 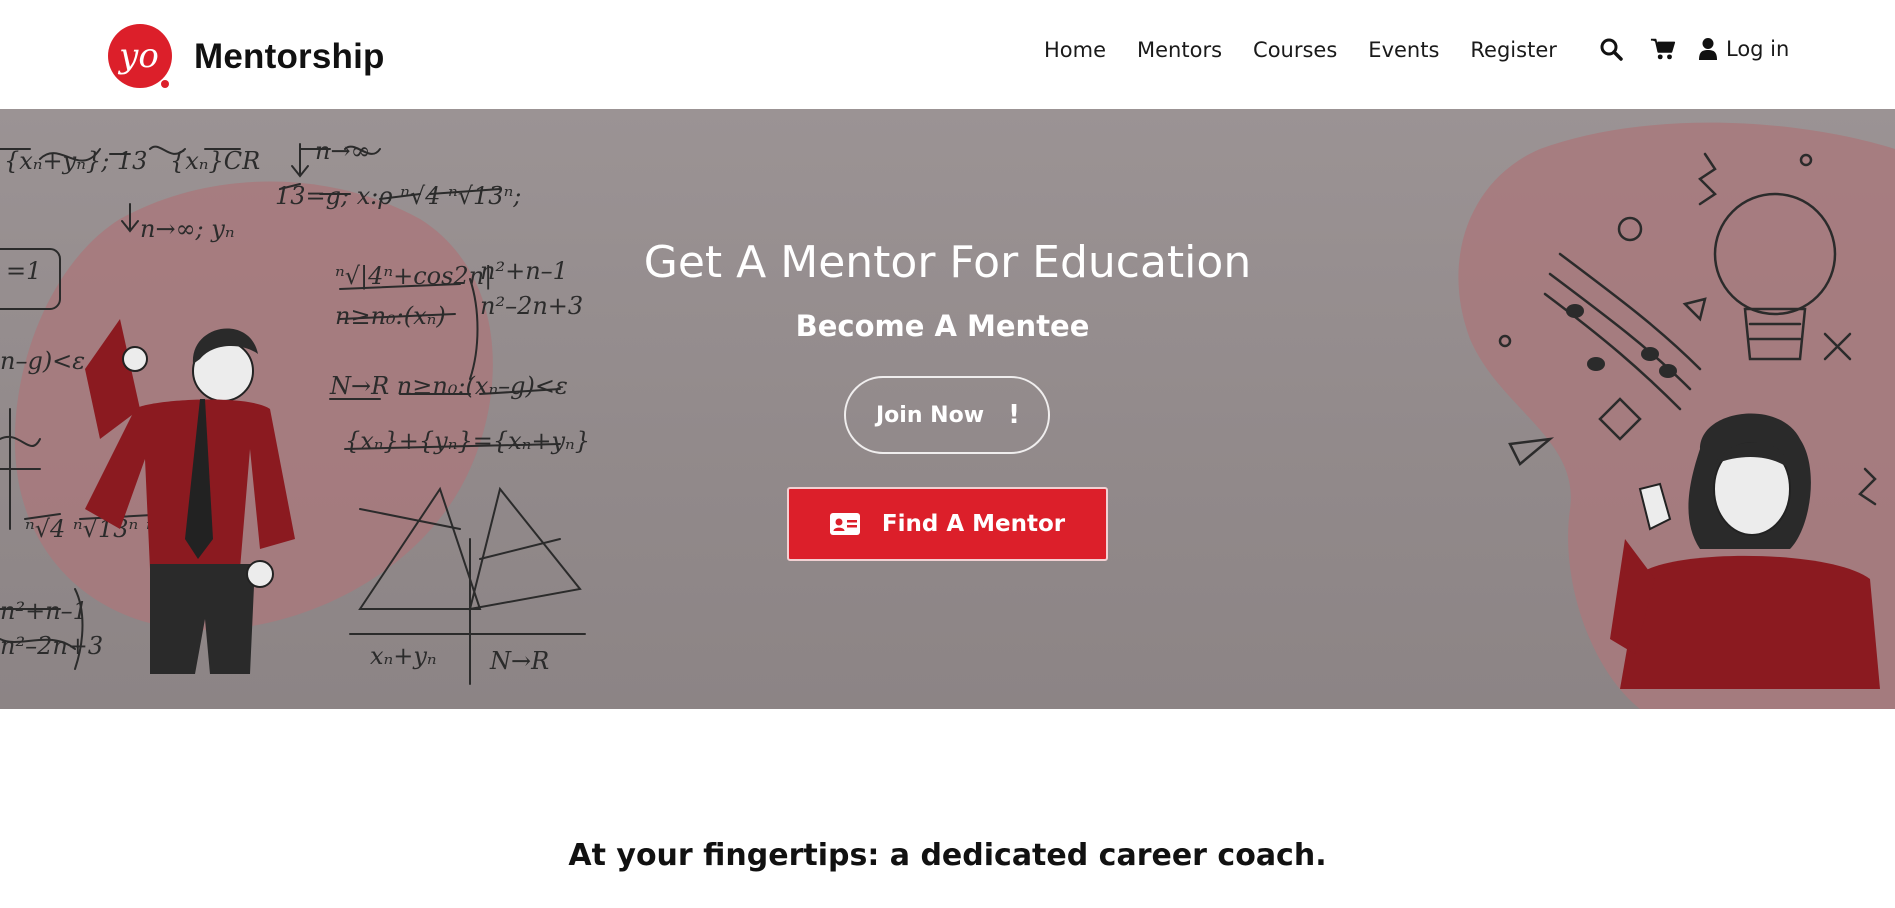 What do you see at coordinates (519, 661) in the screenshot?
I see `svg-text: N→R` at bounding box center [519, 661].